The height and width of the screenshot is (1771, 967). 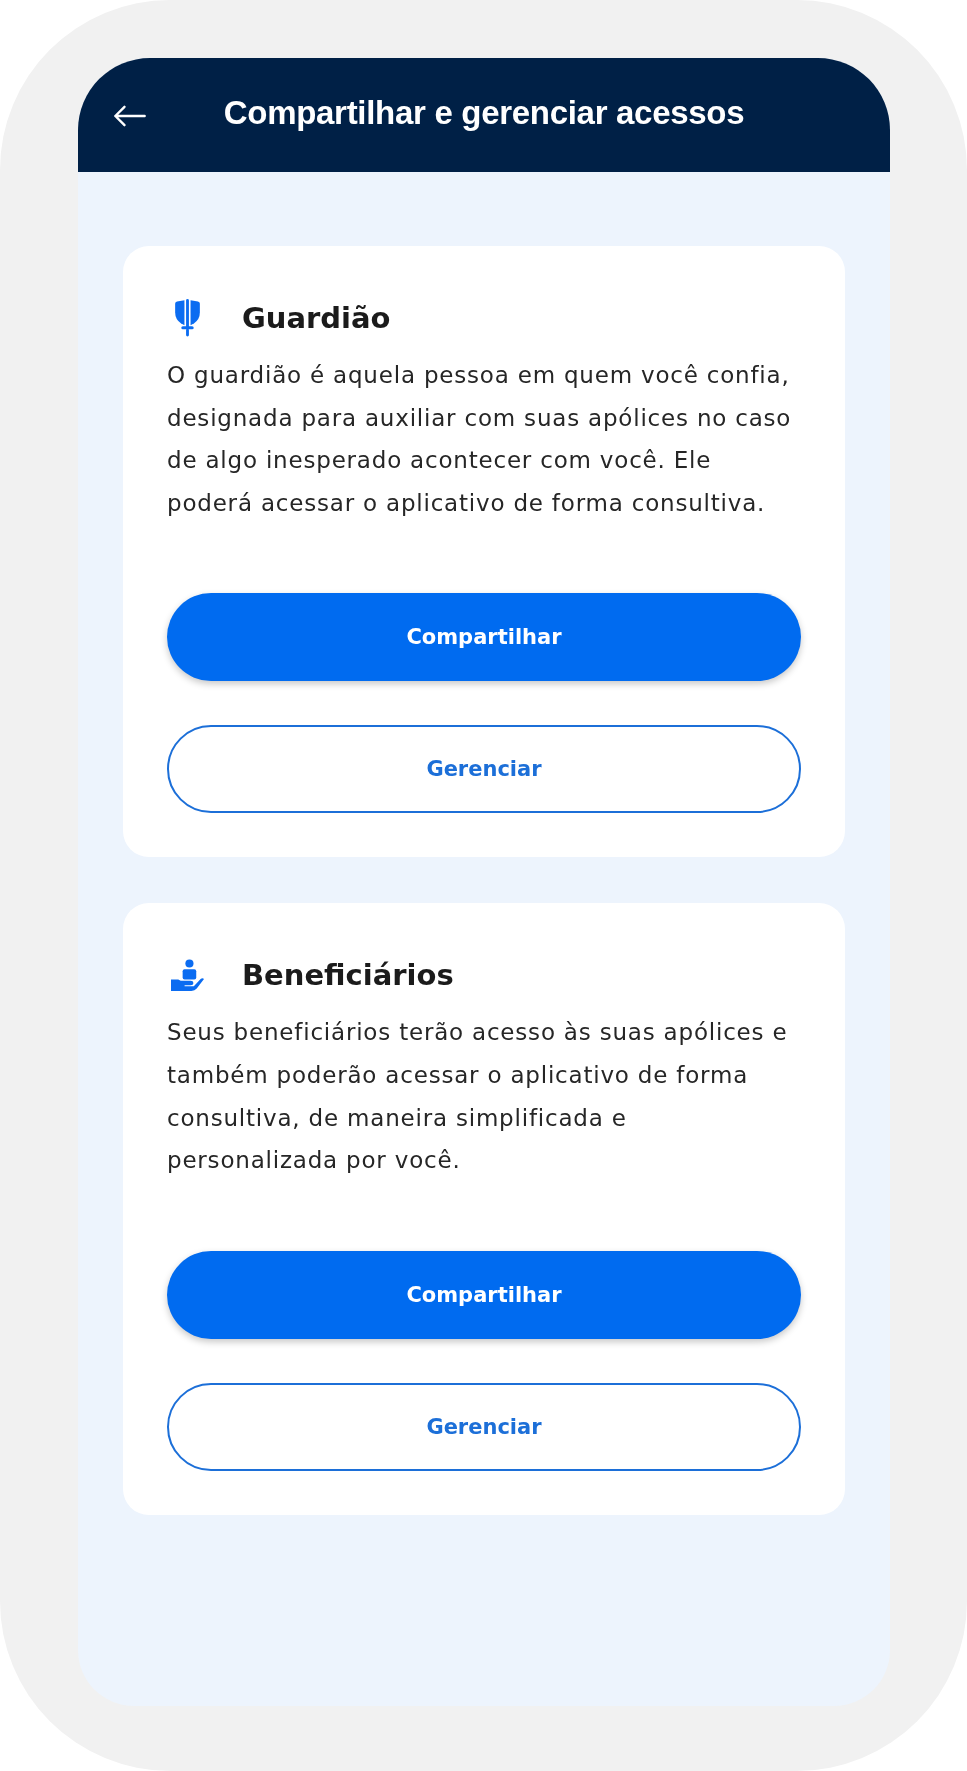 I want to click on back-arrow-icon, so click(x=130, y=116).